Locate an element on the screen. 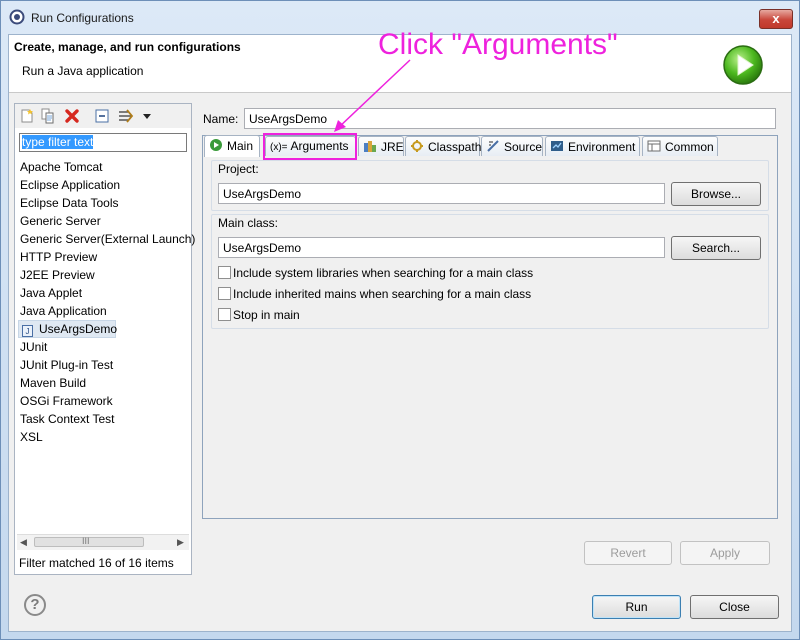 This screenshot has height=640, width=800. main-tab-icon is located at coordinates (216, 145).